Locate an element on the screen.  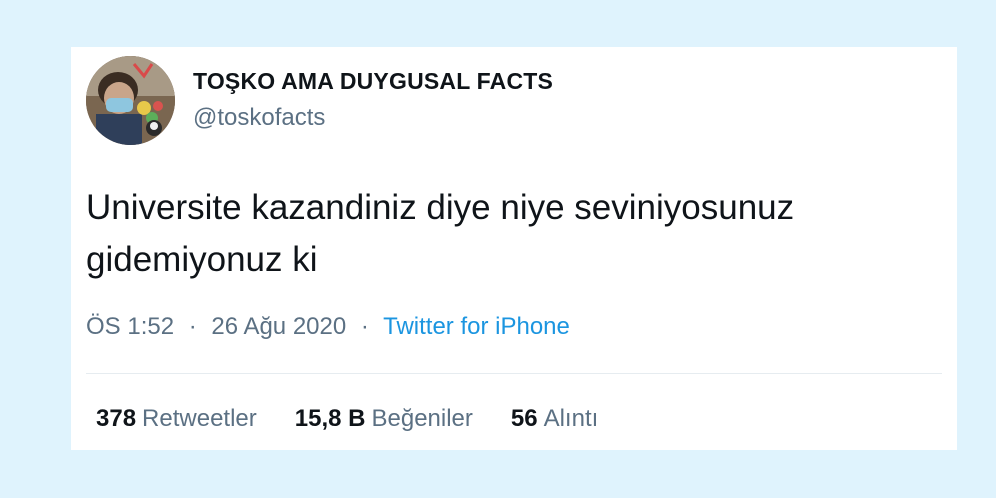
quotes-stat: 56 Alıntı is located at coordinates (554, 419).